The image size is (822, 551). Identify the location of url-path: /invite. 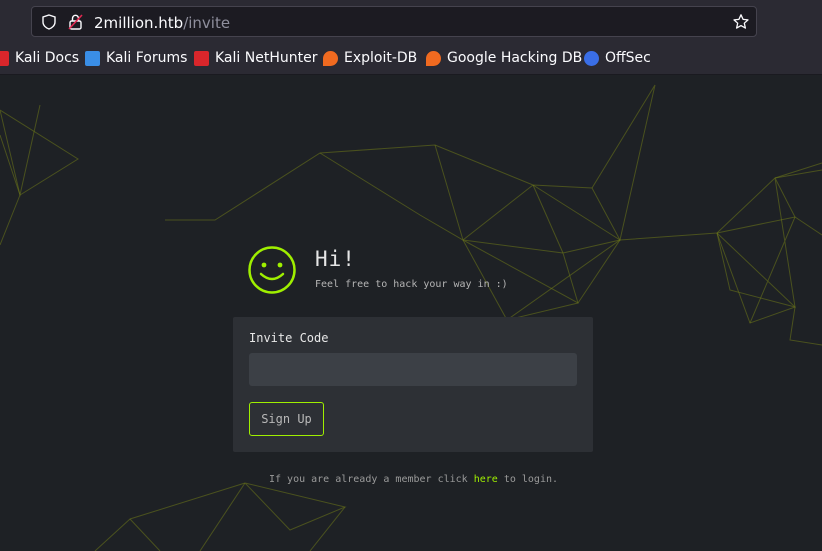
(207, 23).